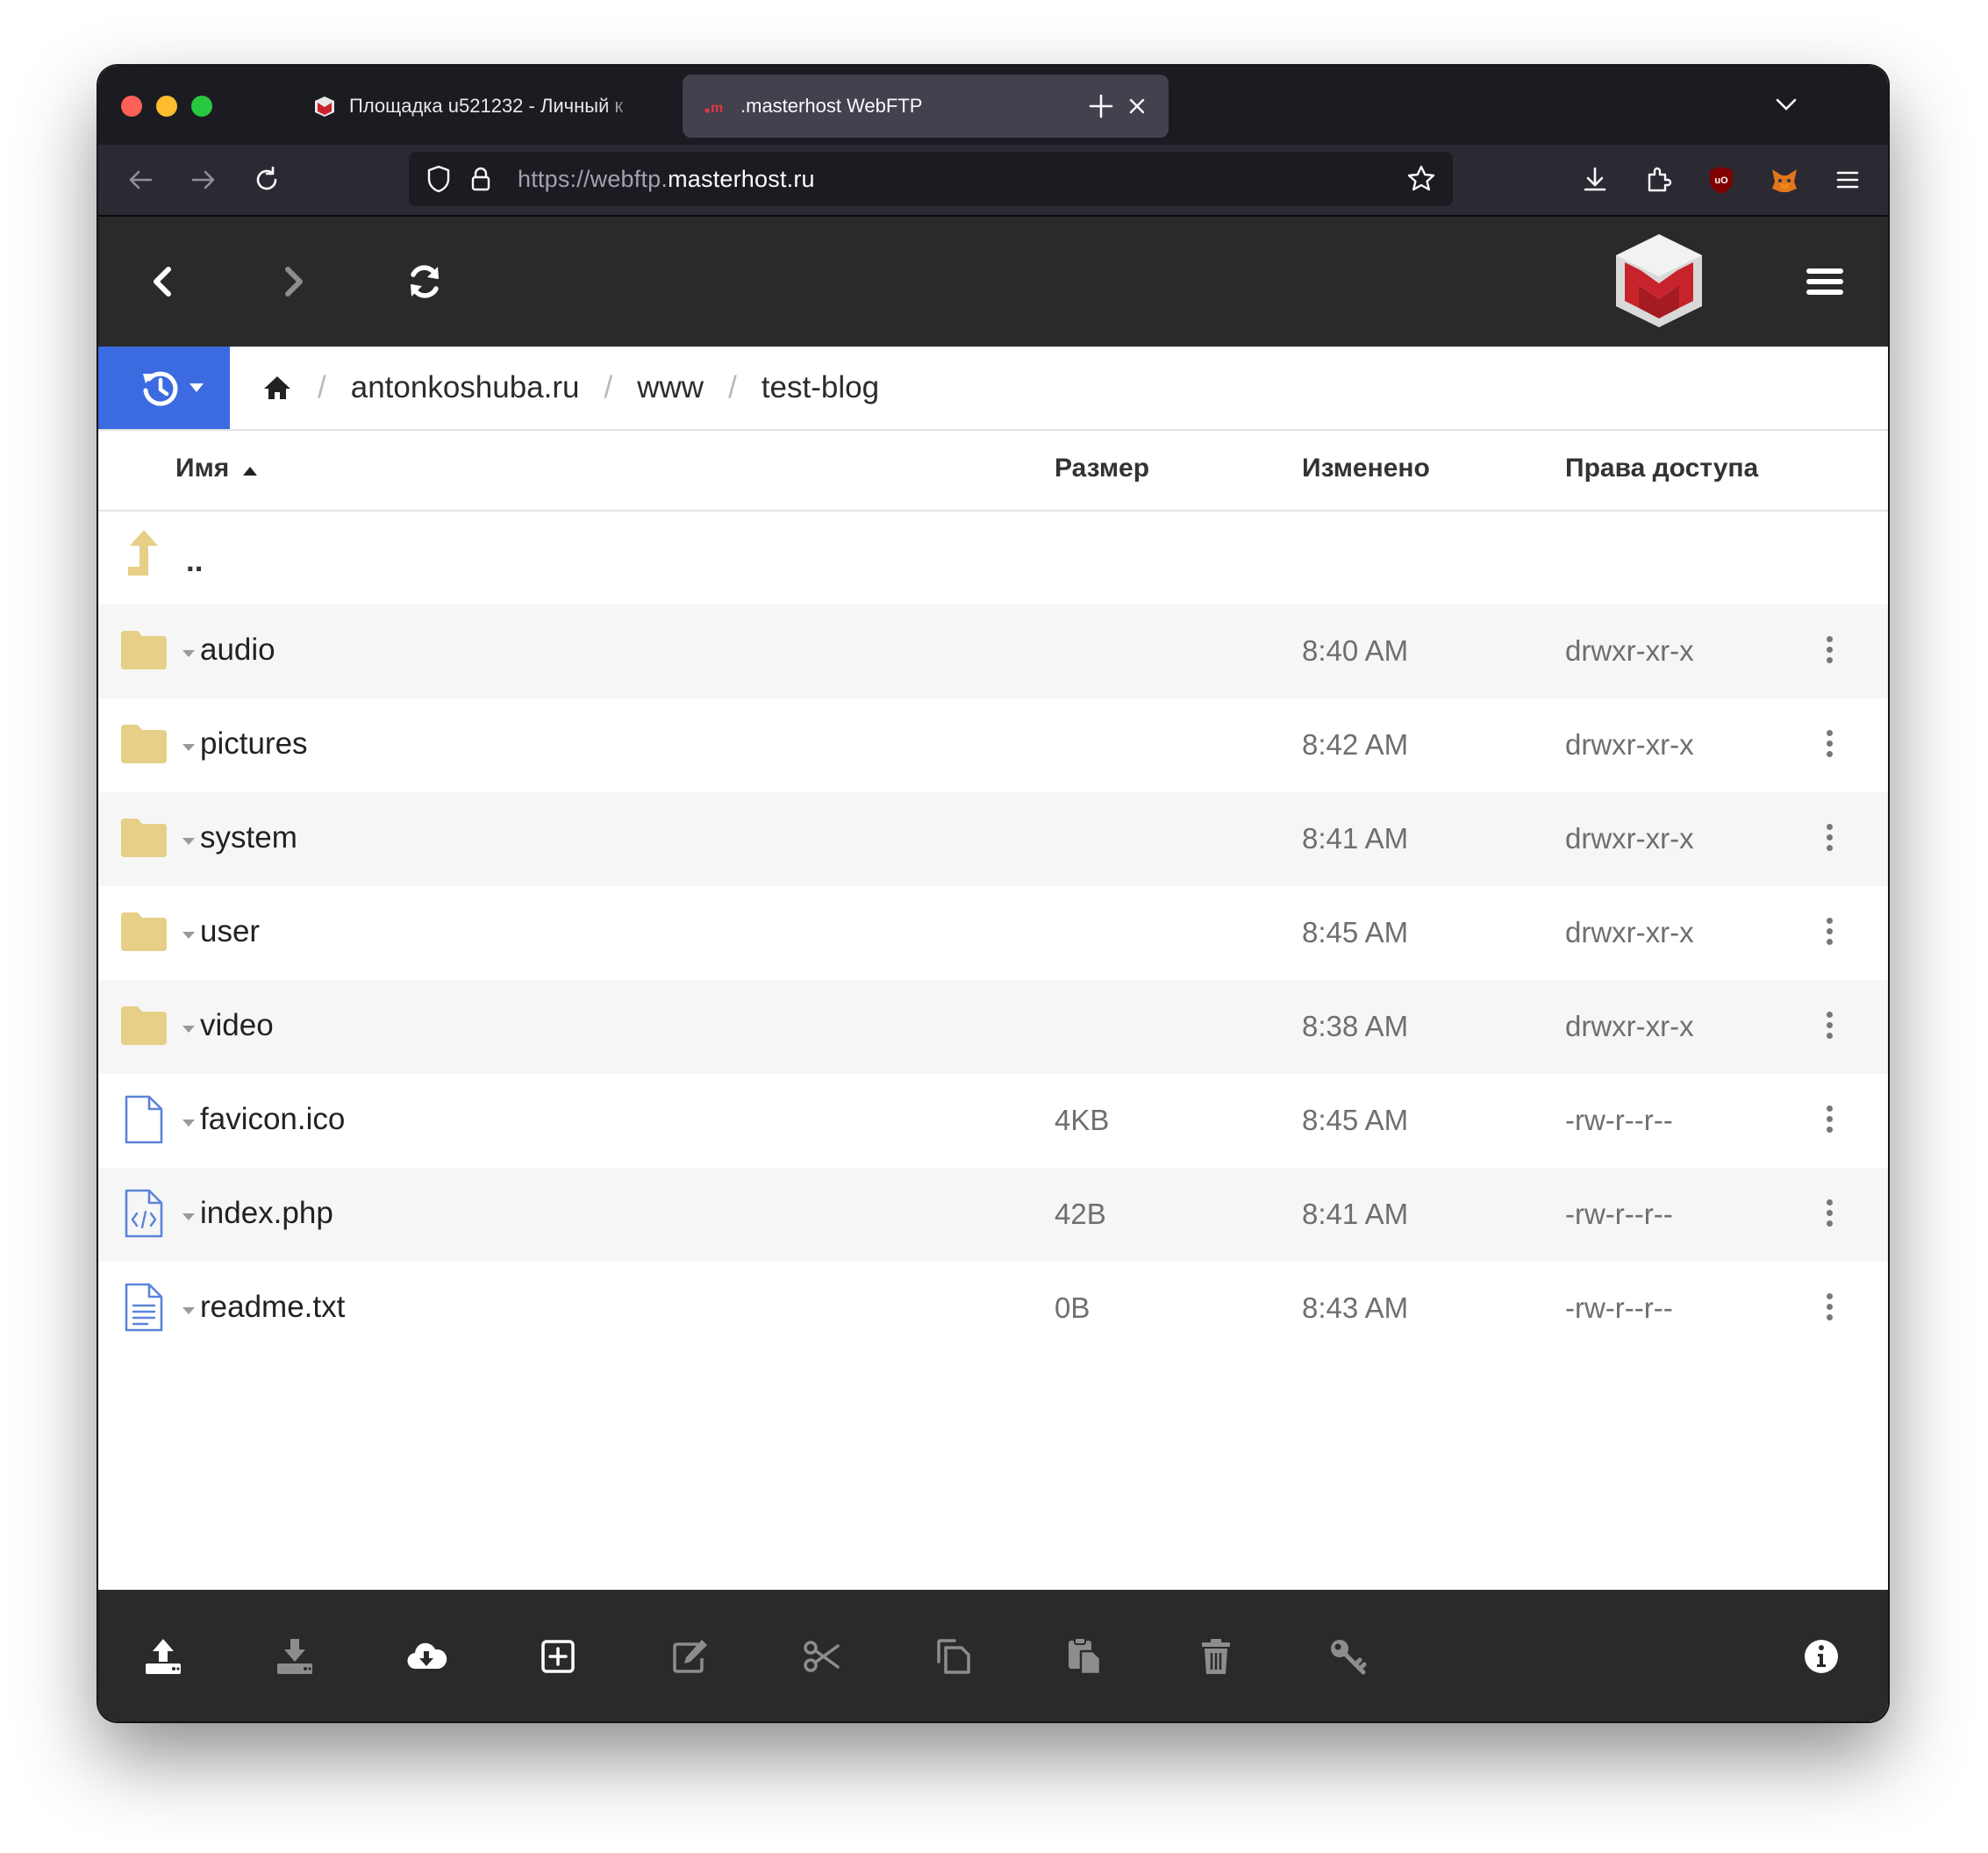  What do you see at coordinates (993, 470) in the screenshot?
I see `file-table-header: Имя Размер Изменено Права доступа` at bounding box center [993, 470].